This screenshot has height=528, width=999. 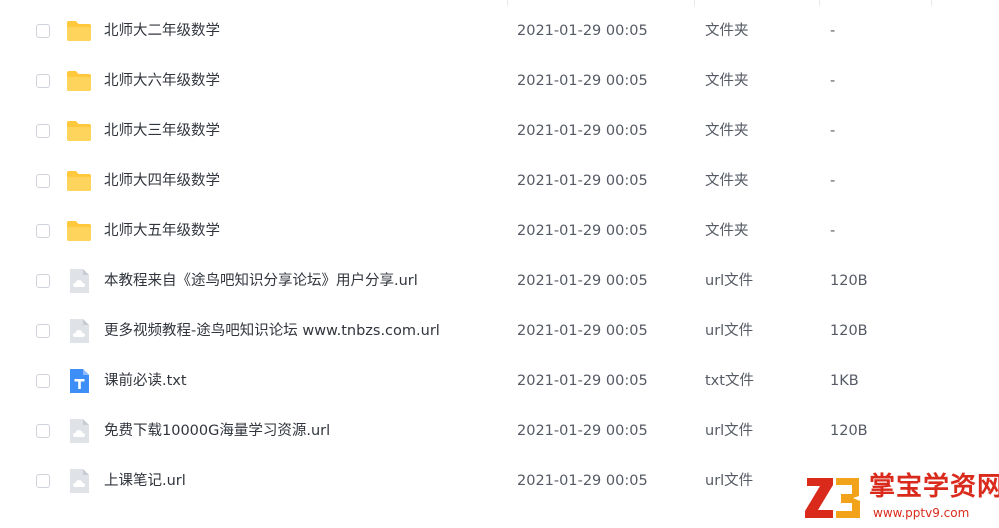 I want to click on file-name: 本教程来自《途鸟吧知识分享论坛》用户分享.url, so click(x=261, y=281).